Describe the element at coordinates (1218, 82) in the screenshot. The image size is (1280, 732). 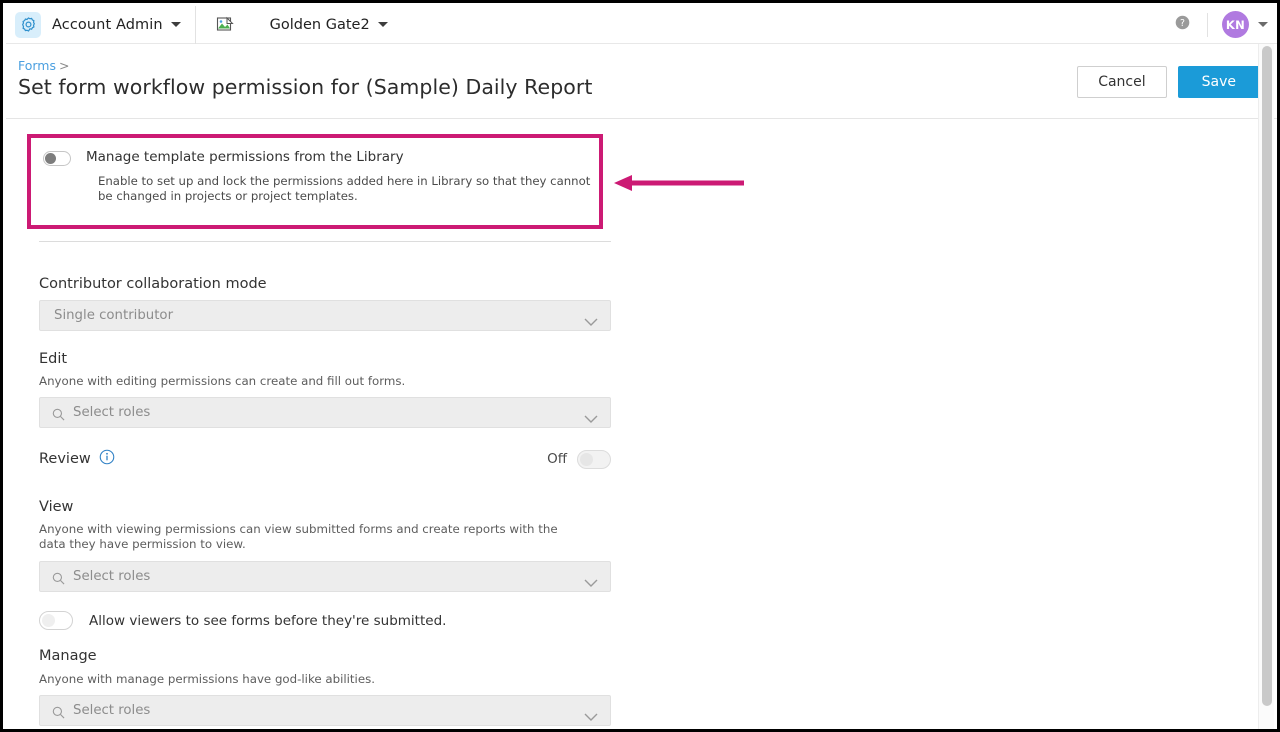
I see `save-button: Save` at that location.